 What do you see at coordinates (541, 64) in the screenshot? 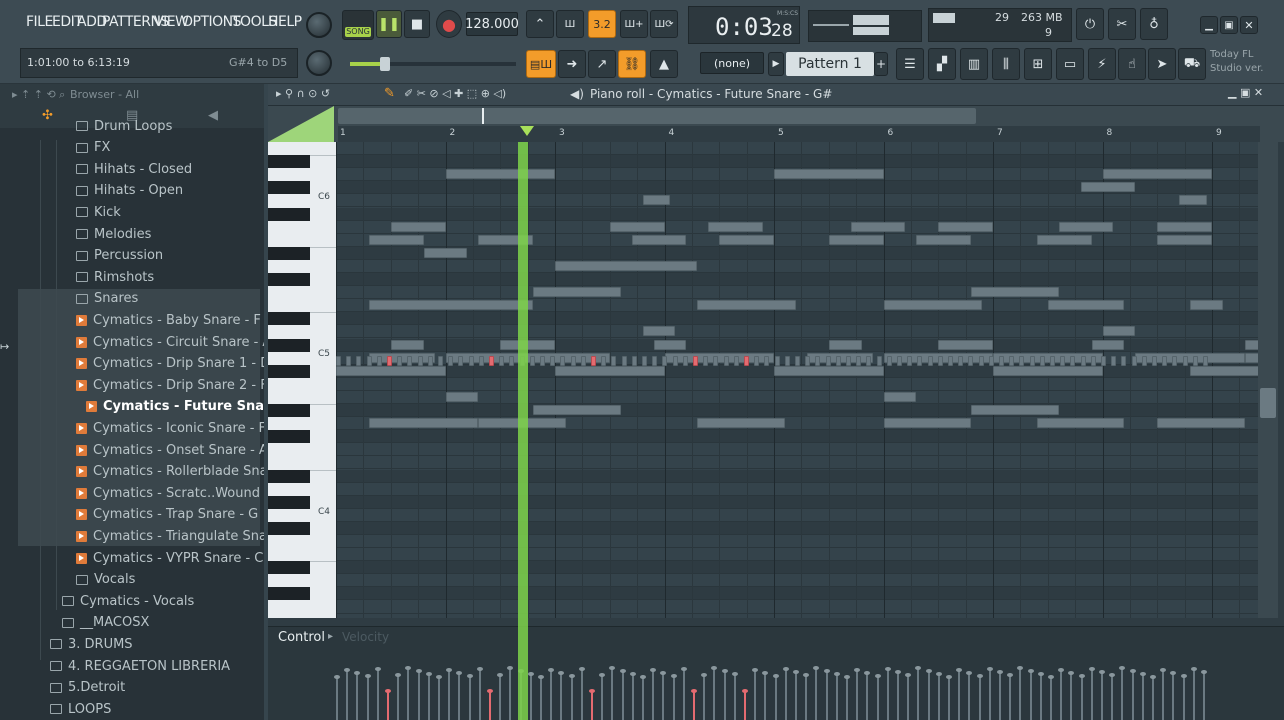
I see `typing-keyboard-button: ▤Ш` at bounding box center [541, 64].